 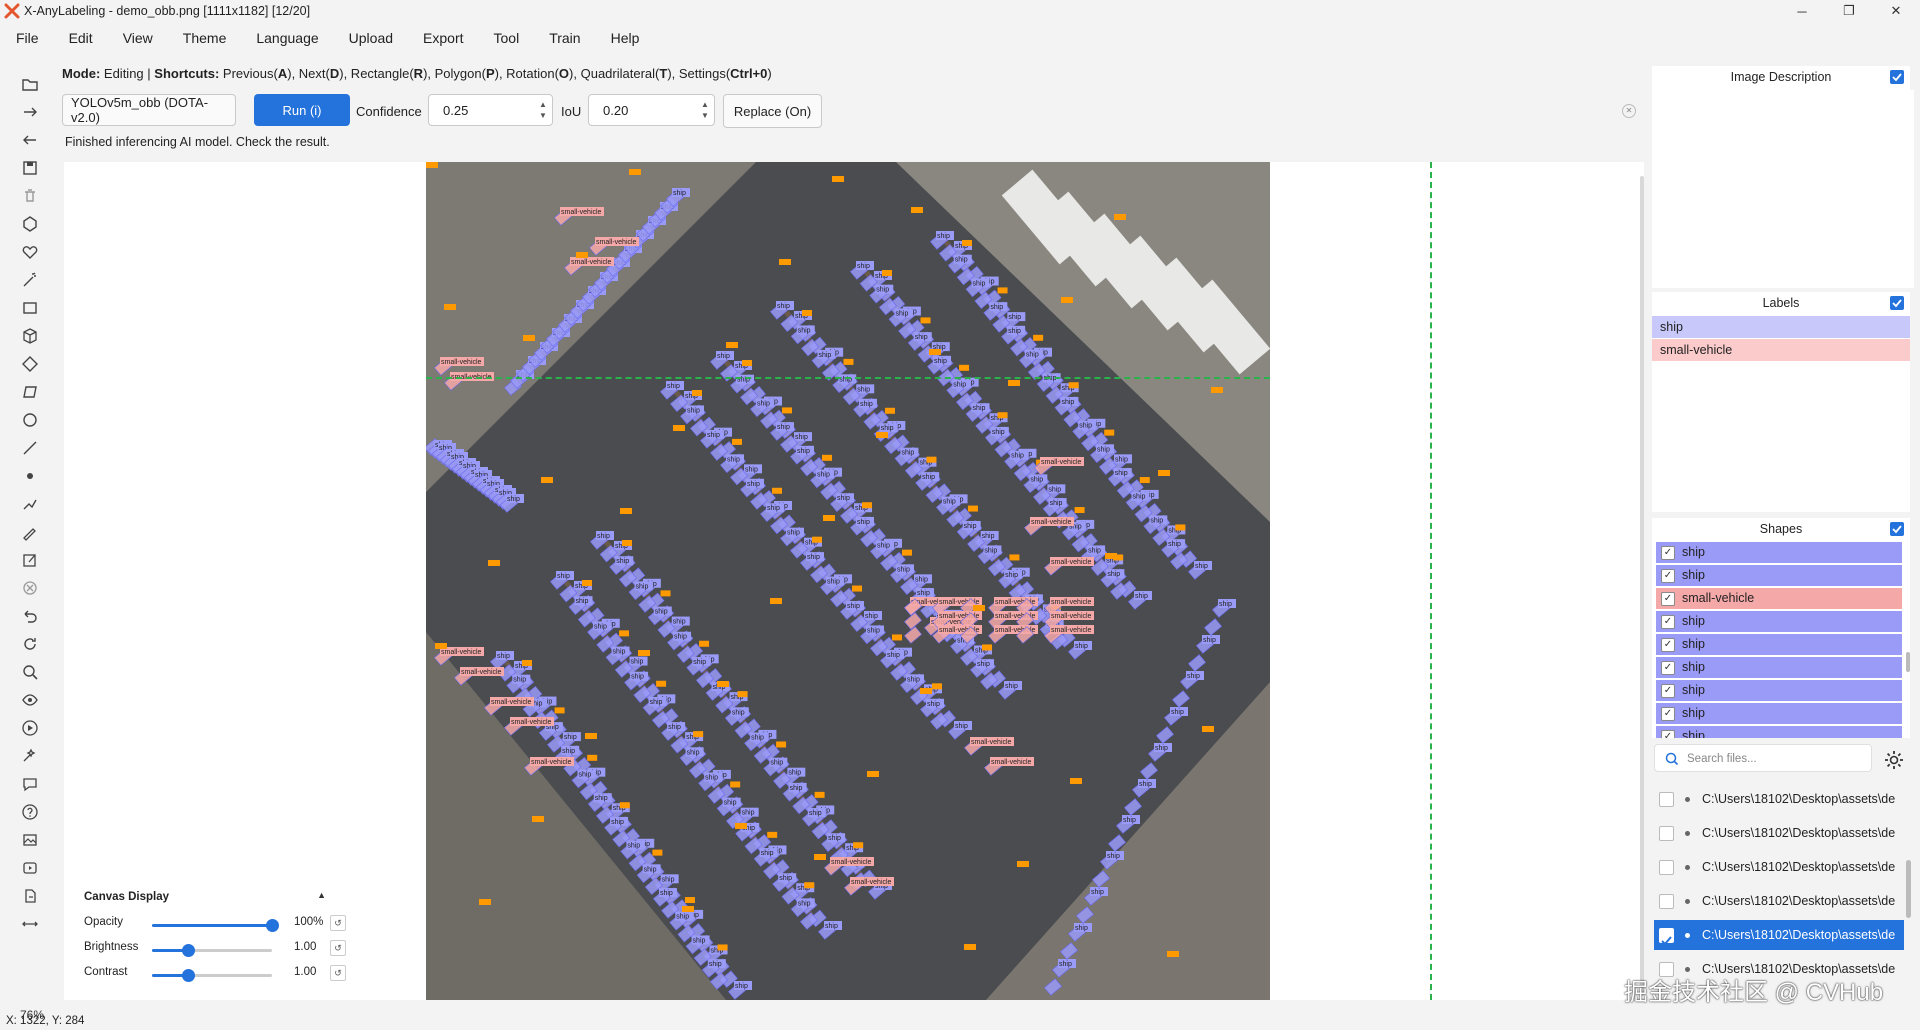 What do you see at coordinates (30, 84) in the screenshot?
I see `open-folder-icon` at bounding box center [30, 84].